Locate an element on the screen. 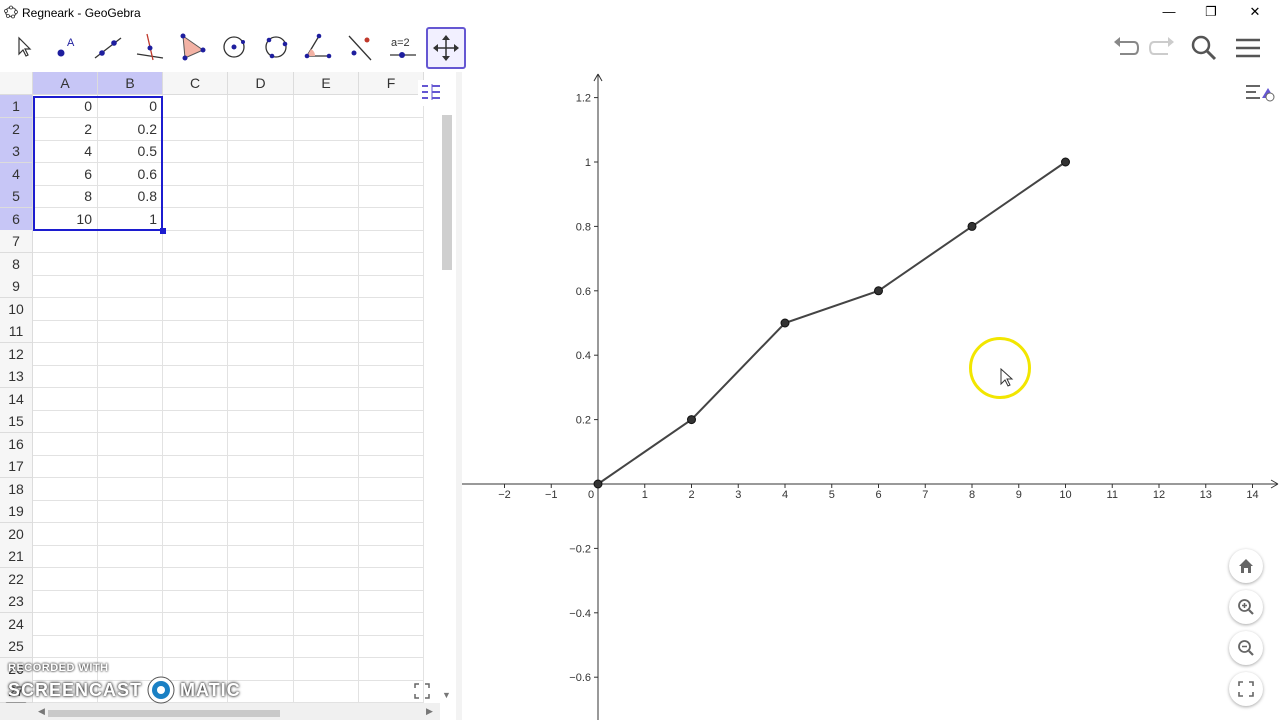 This screenshot has height=720, width=1280. row-header: 4 is located at coordinates (16, 174).